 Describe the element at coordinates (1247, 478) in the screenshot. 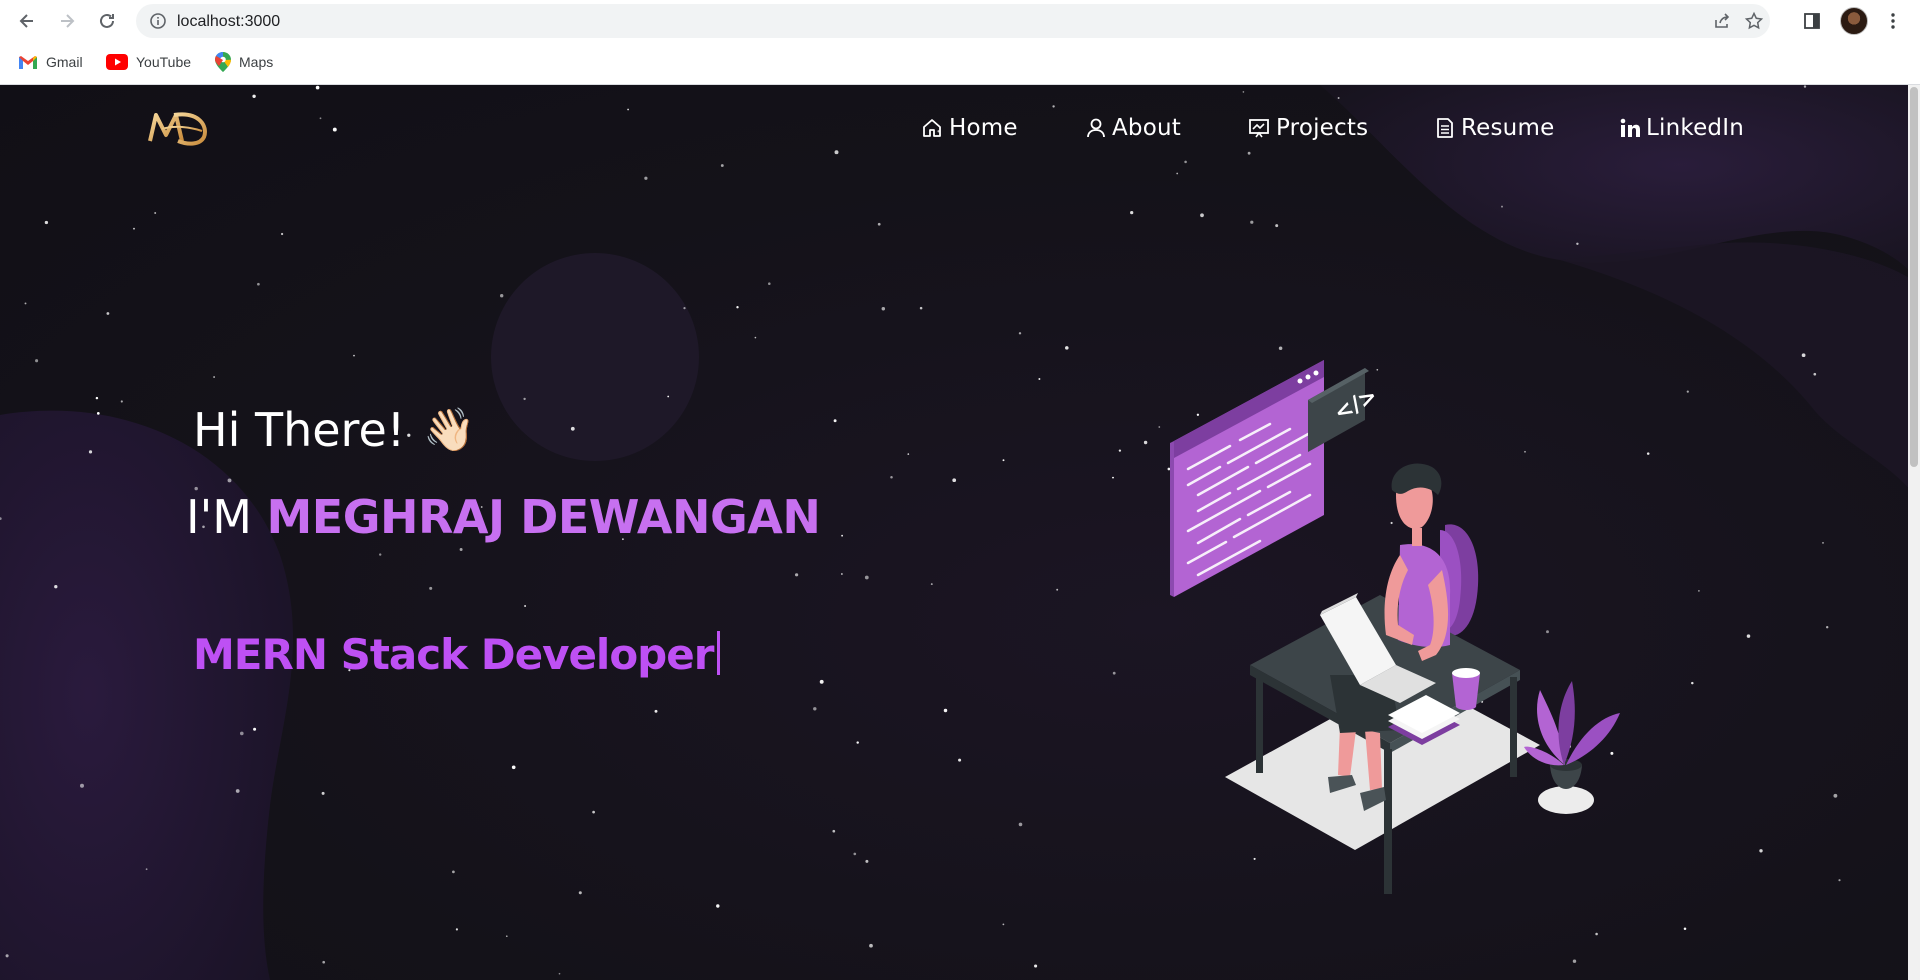

I see `code-screen` at that location.